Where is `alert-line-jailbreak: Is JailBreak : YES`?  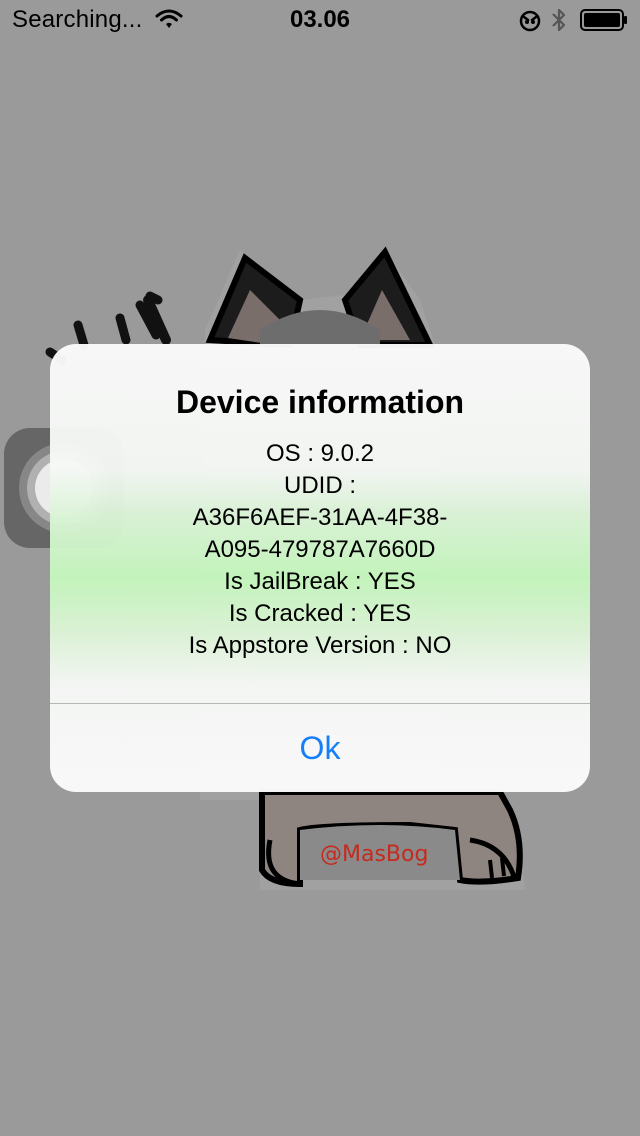
alert-line-jailbreak: Is JailBreak : YES is located at coordinates (320, 581).